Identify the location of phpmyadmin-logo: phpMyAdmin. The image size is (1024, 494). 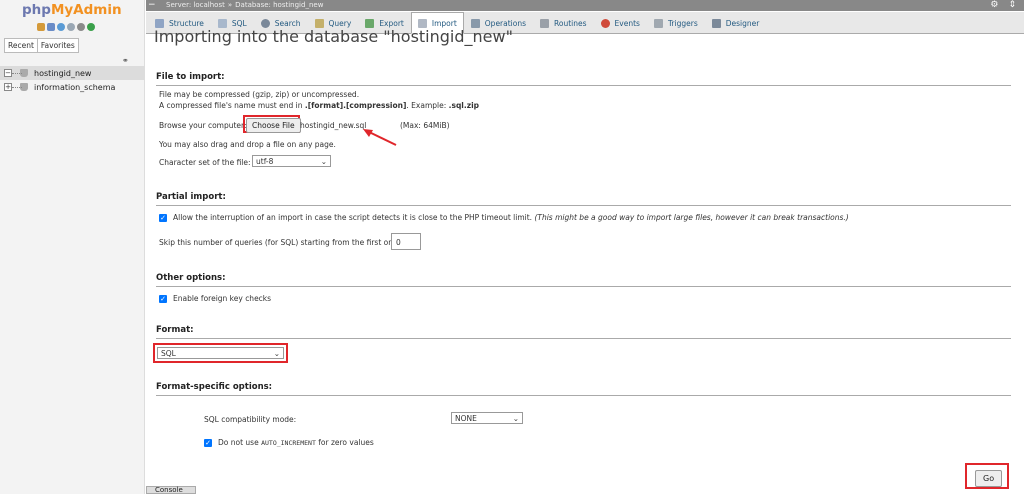
(72, 10).